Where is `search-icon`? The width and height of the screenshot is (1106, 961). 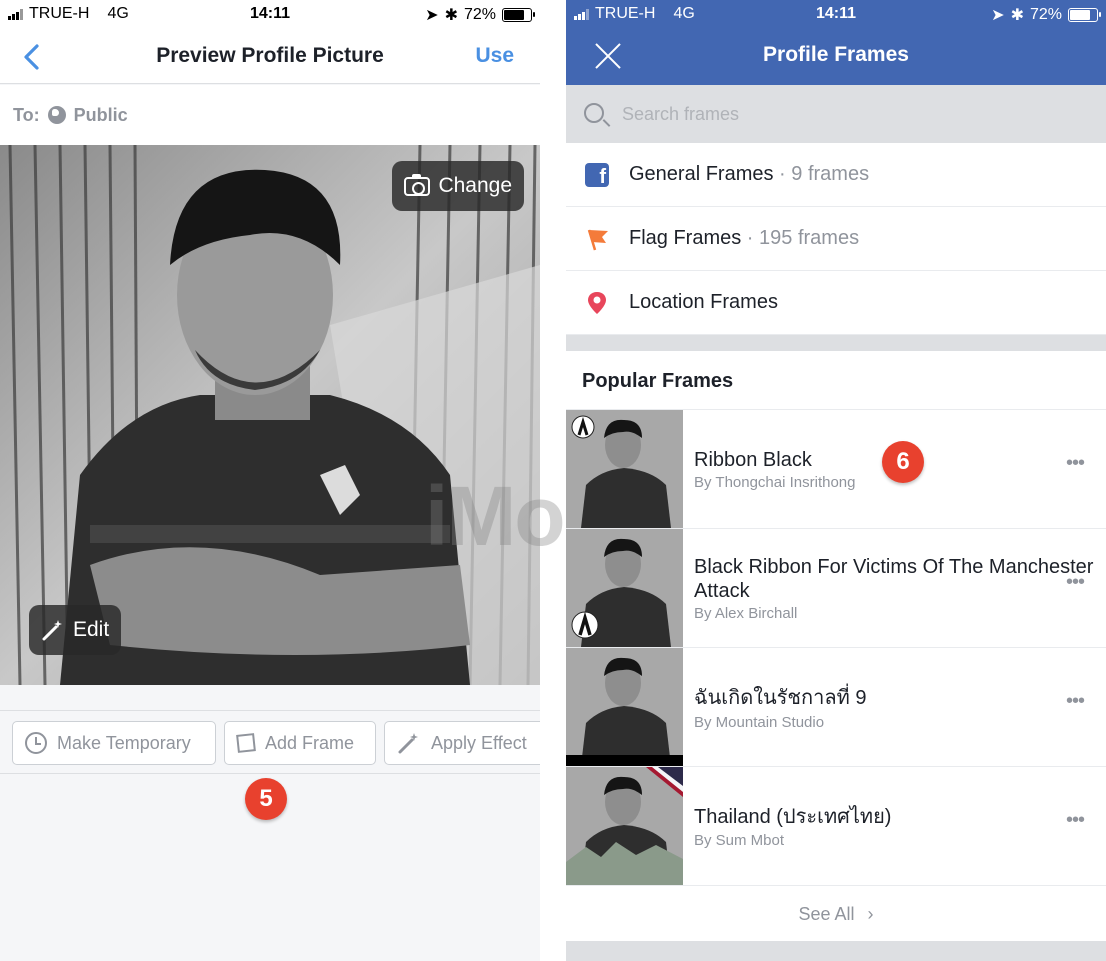 search-icon is located at coordinates (594, 113).